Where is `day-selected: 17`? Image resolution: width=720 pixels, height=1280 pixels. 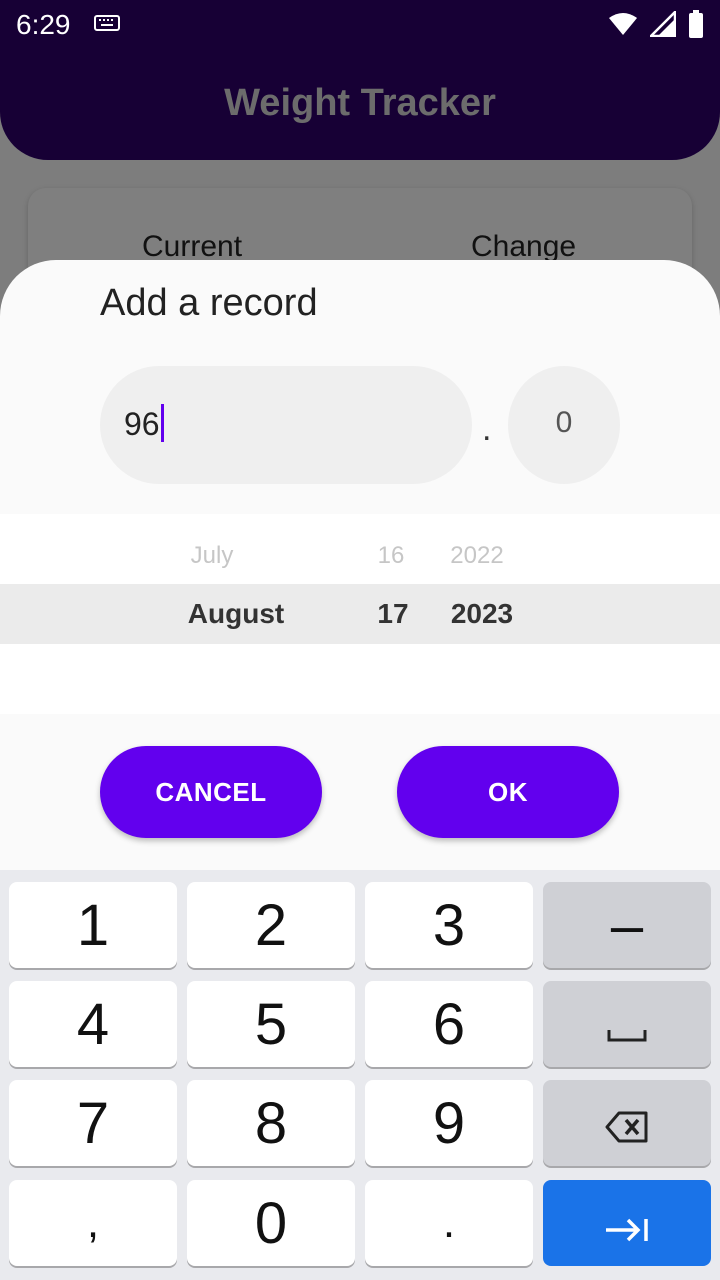
day-selected: 17 is located at coordinates (393, 614).